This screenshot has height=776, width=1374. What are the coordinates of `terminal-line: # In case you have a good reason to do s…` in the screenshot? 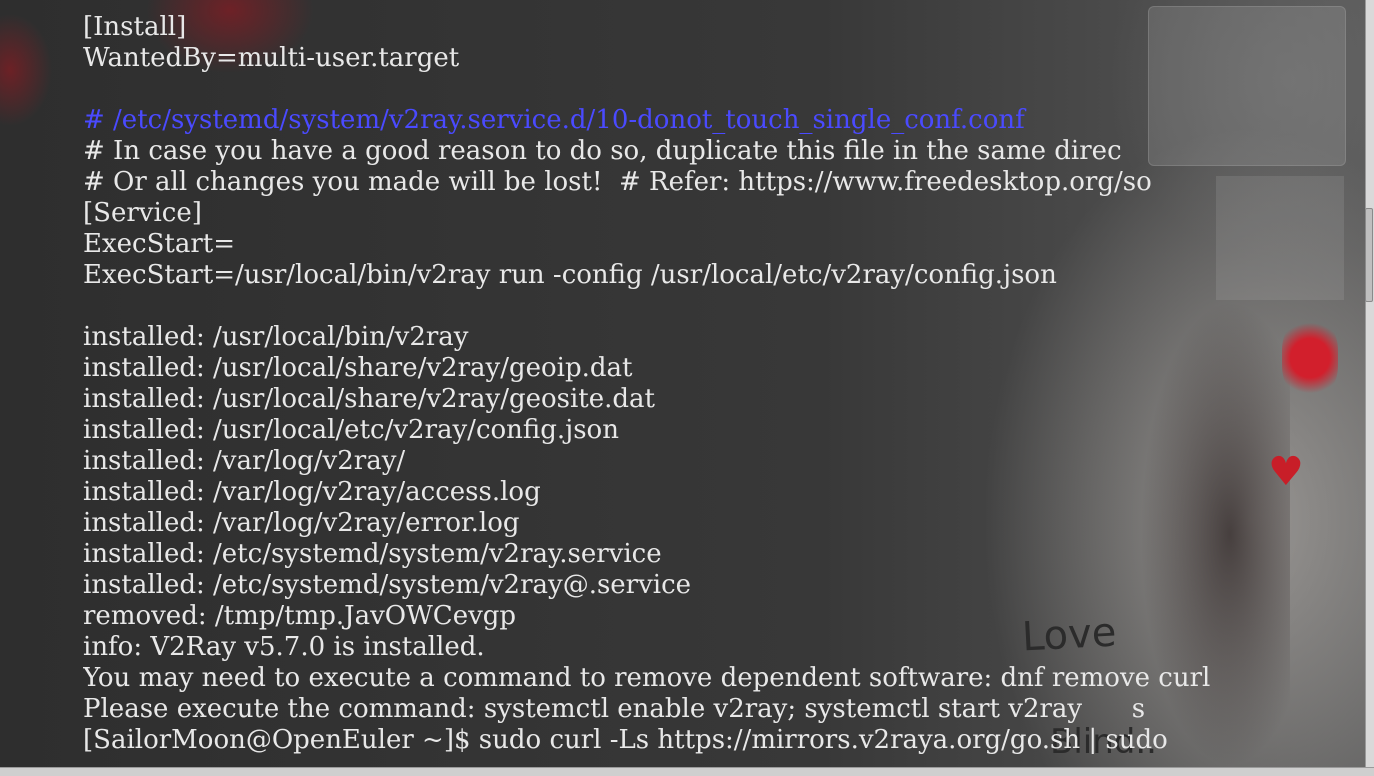 It's located at (602, 151).